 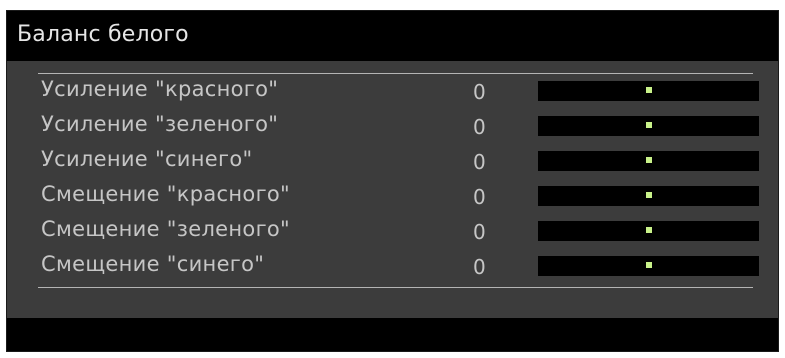 I want to click on setting-label: Усиление "синего", so click(x=147, y=159).